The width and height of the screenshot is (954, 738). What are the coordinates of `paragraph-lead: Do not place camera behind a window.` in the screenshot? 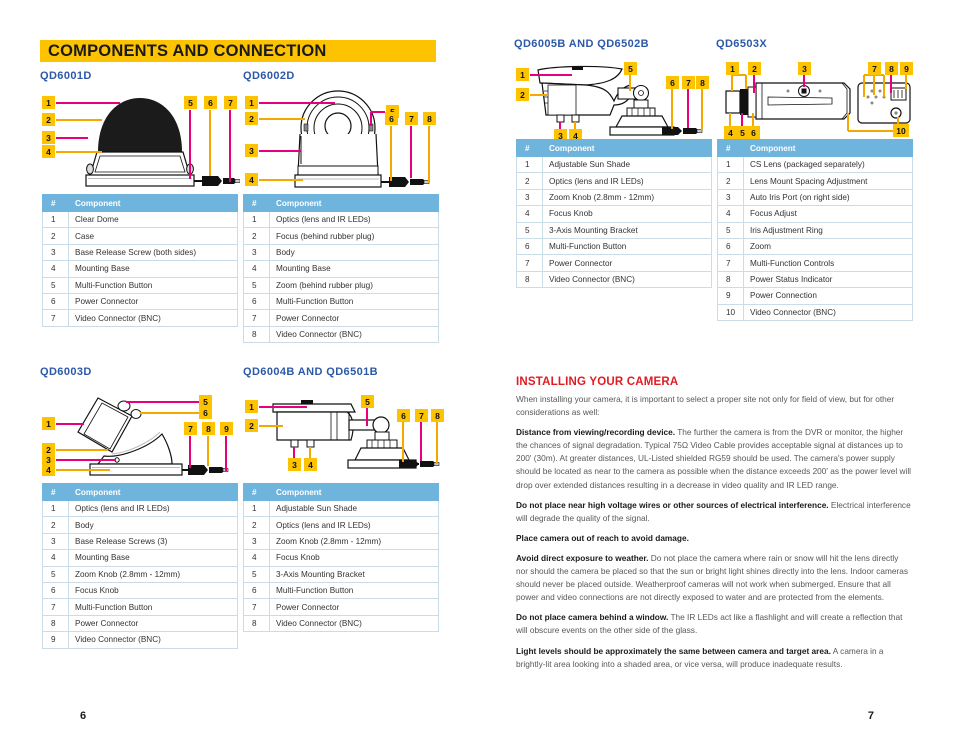 It's located at (592, 617).